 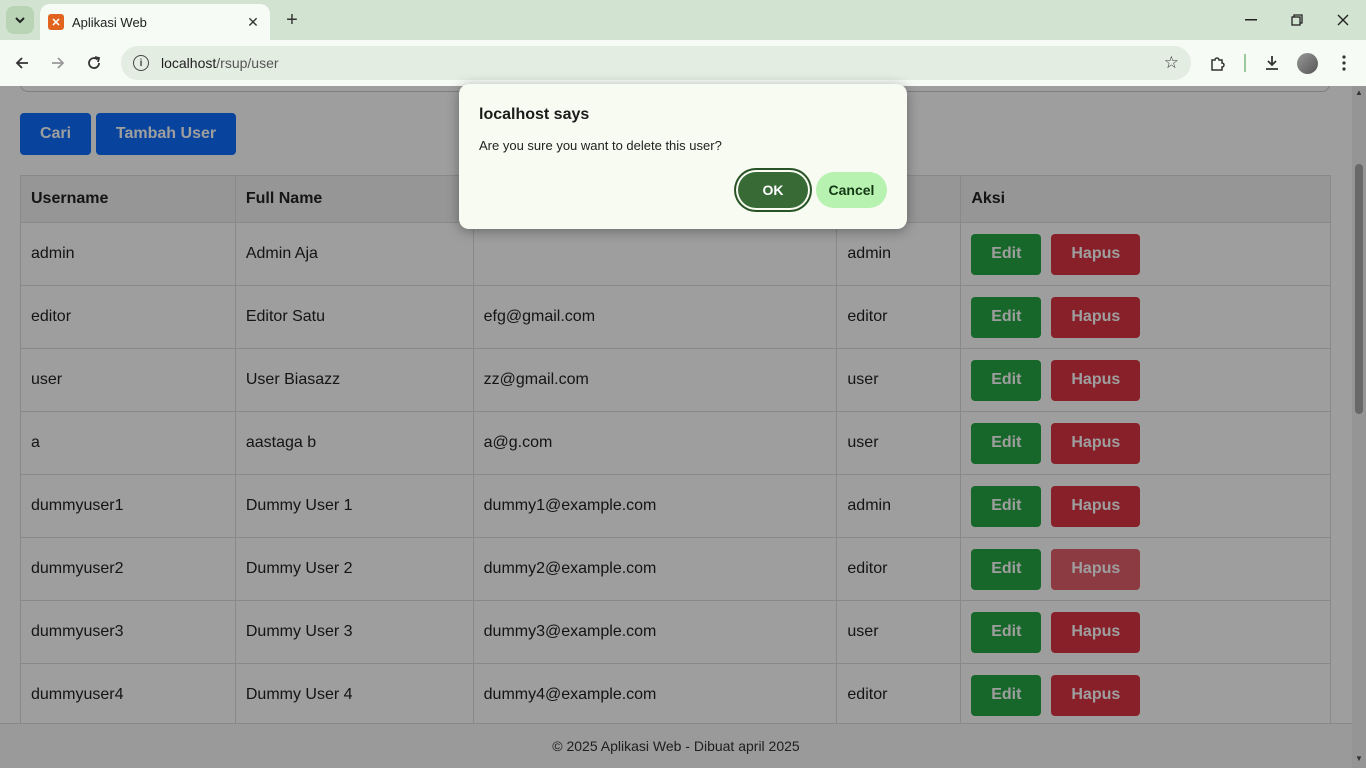 I want to click on profile-avatar, so click(x=1307, y=63).